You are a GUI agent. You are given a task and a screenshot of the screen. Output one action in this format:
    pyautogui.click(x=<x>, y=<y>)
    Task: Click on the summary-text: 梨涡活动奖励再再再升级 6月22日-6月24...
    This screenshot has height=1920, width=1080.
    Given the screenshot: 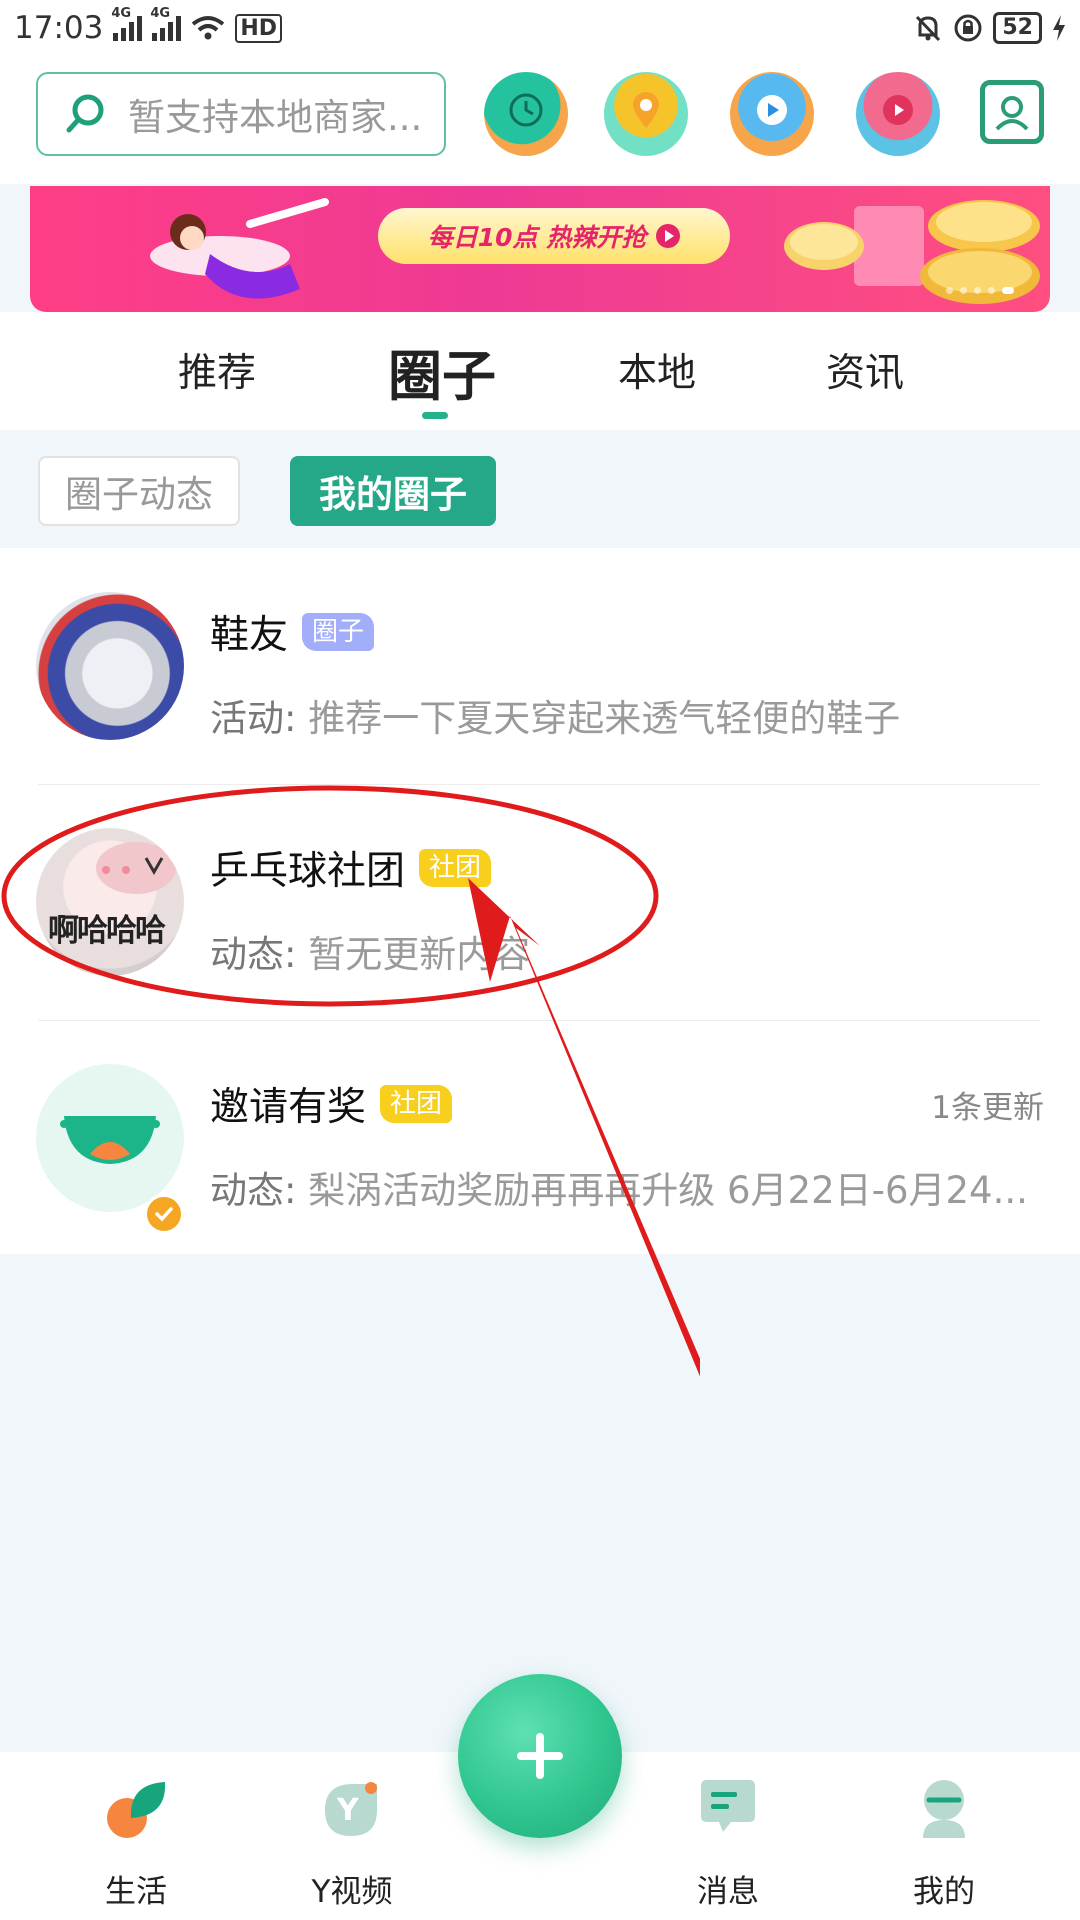 What is the action you would take?
    pyautogui.click(x=668, y=1190)
    